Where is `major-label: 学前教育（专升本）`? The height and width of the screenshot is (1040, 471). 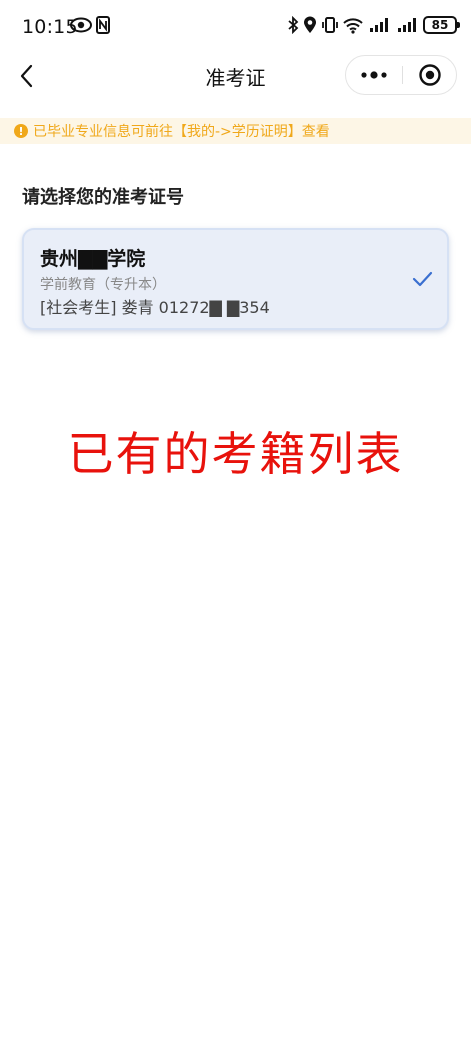
major-label: 学前教育（专升本） is located at coordinates (103, 285).